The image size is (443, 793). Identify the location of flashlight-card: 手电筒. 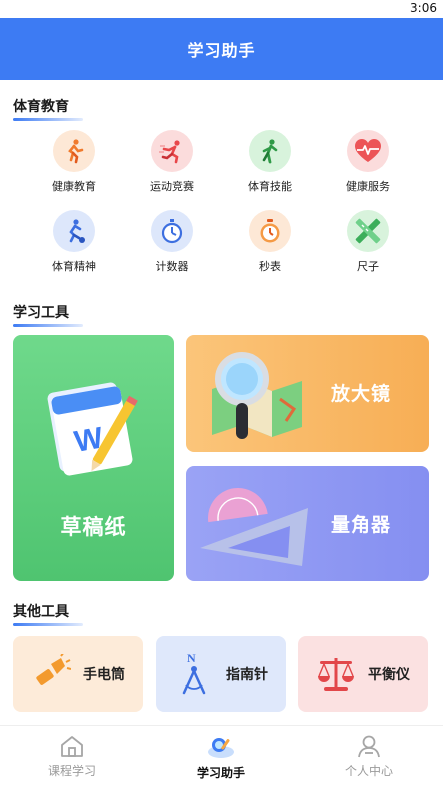
(78, 674).